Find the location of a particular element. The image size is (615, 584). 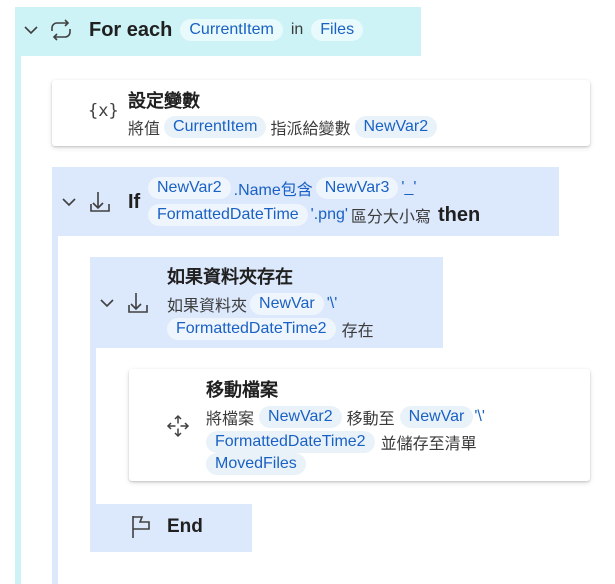

action-title: 移動檔案 is located at coordinates (242, 390).